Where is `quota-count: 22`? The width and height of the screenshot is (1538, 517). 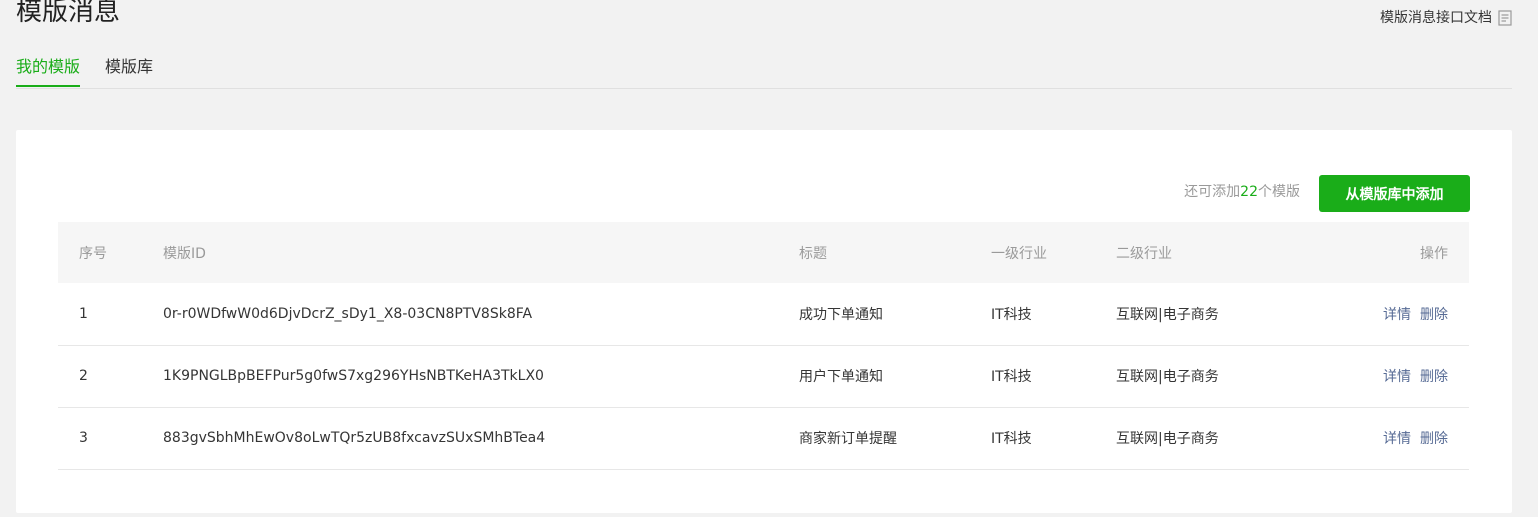
quota-count: 22 is located at coordinates (1249, 192).